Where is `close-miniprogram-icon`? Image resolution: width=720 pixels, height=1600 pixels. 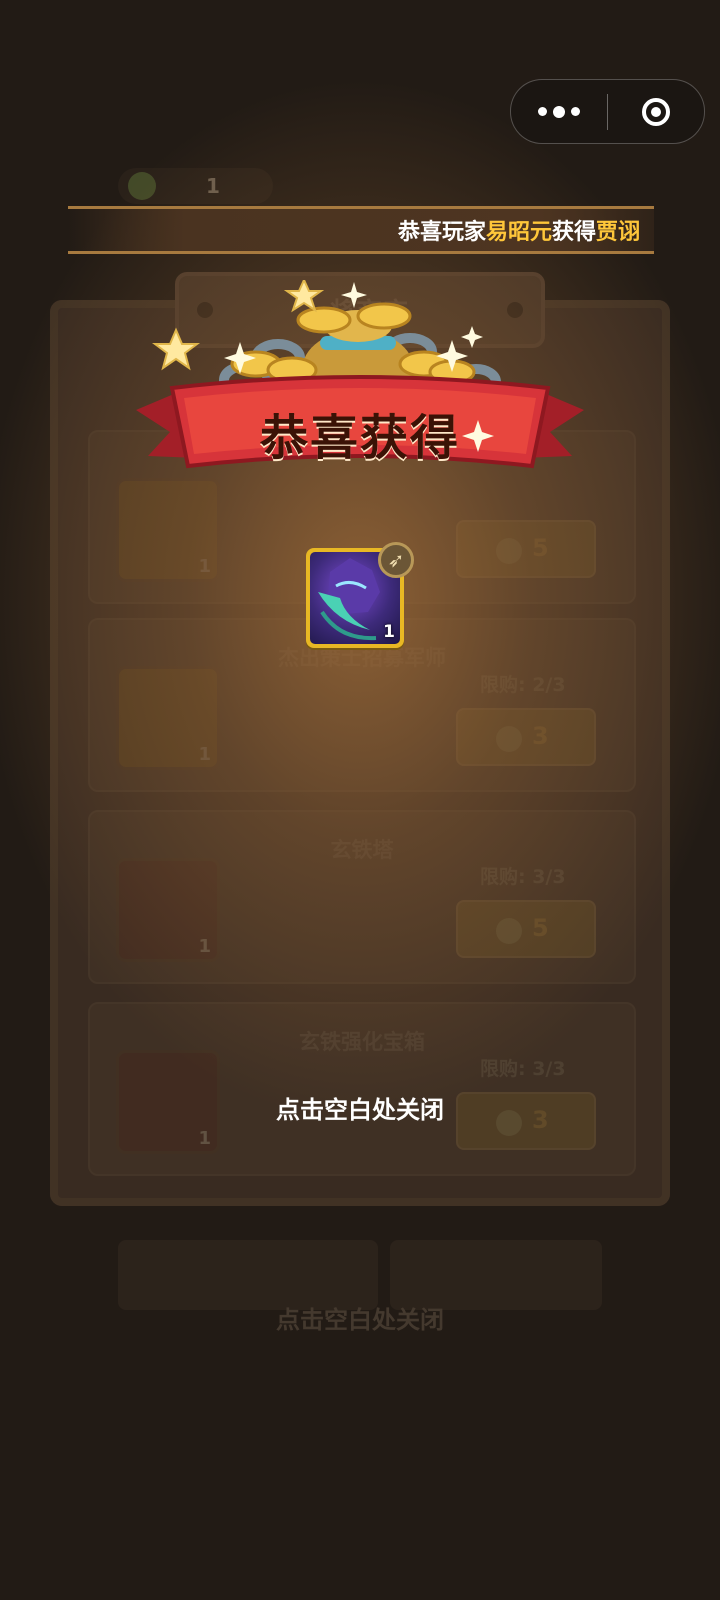 close-miniprogram-icon is located at coordinates (656, 111).